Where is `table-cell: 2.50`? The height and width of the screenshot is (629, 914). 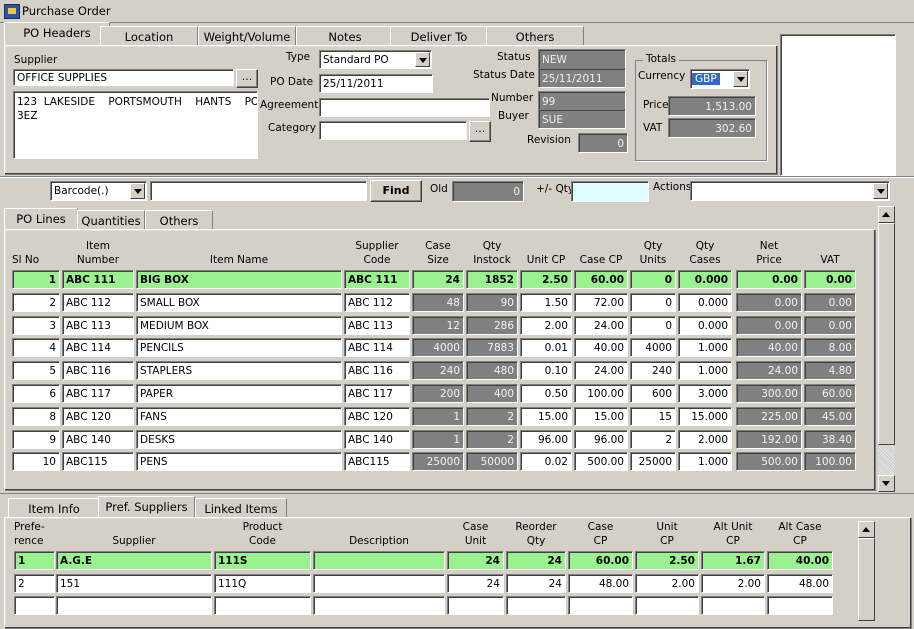
table-cell: 2.50 is located at coordinates (667, 560).